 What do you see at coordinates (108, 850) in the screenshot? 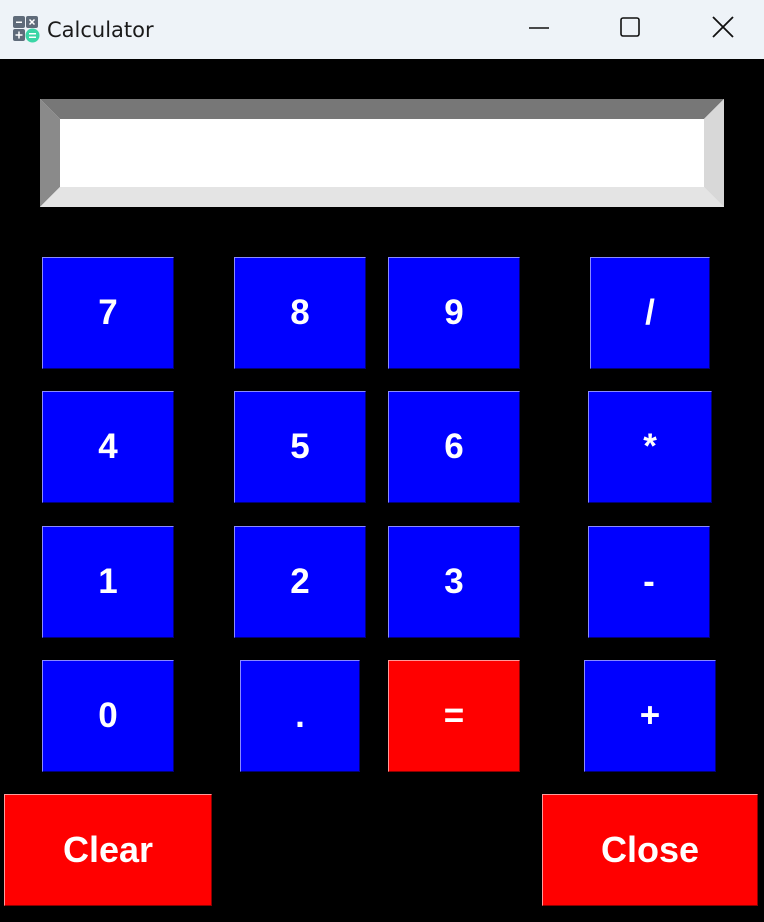
I see `clear-button: Clear` at bounding box center [108, 850].